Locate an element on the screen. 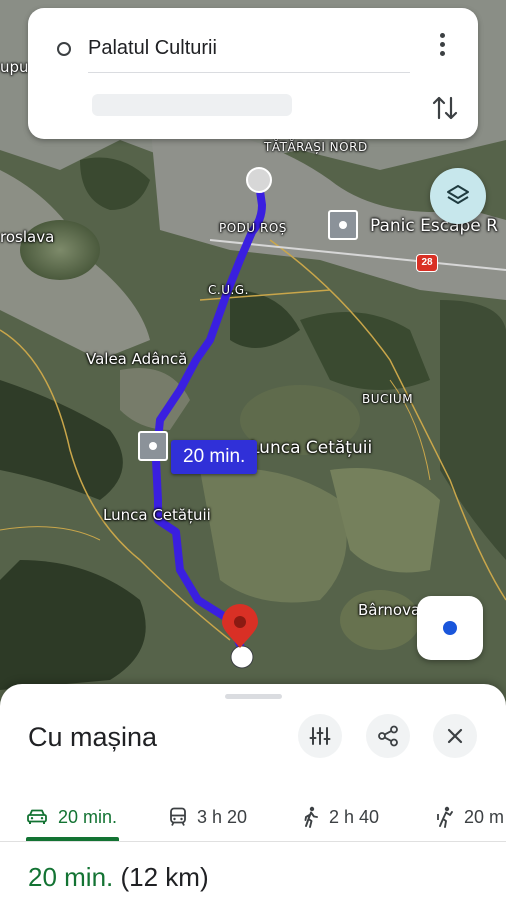 This screenshot has width=506, height=900. directions-card: Palatul Culturii is located at coordinates (253, 73).